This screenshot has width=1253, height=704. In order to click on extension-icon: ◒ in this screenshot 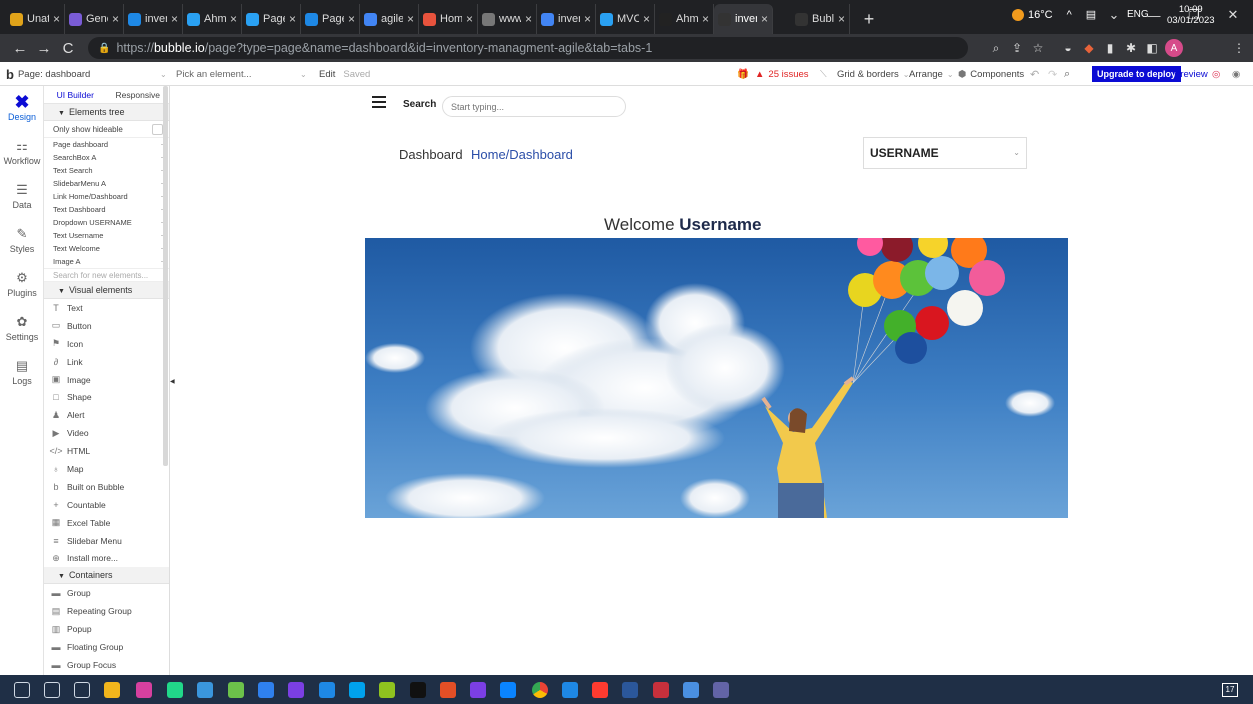, I will do `click(1068, 48)`.